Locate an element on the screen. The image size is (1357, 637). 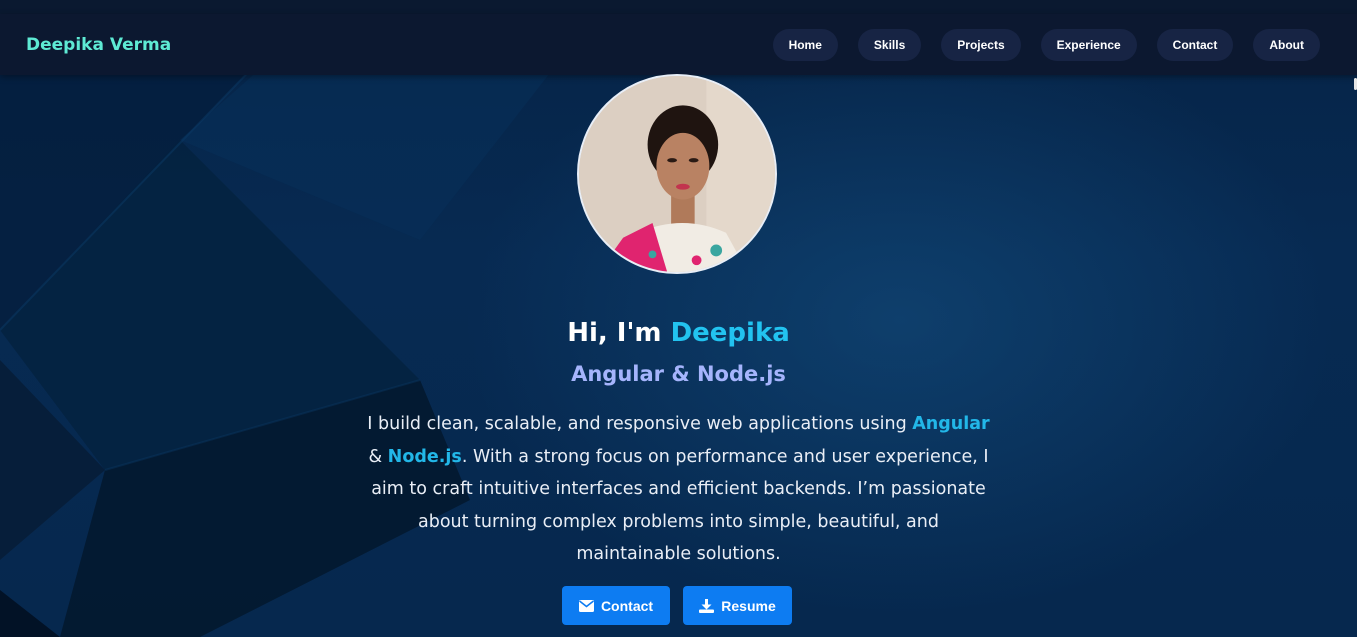
nav-experience: Experience is located at coordinates (1088, 44).